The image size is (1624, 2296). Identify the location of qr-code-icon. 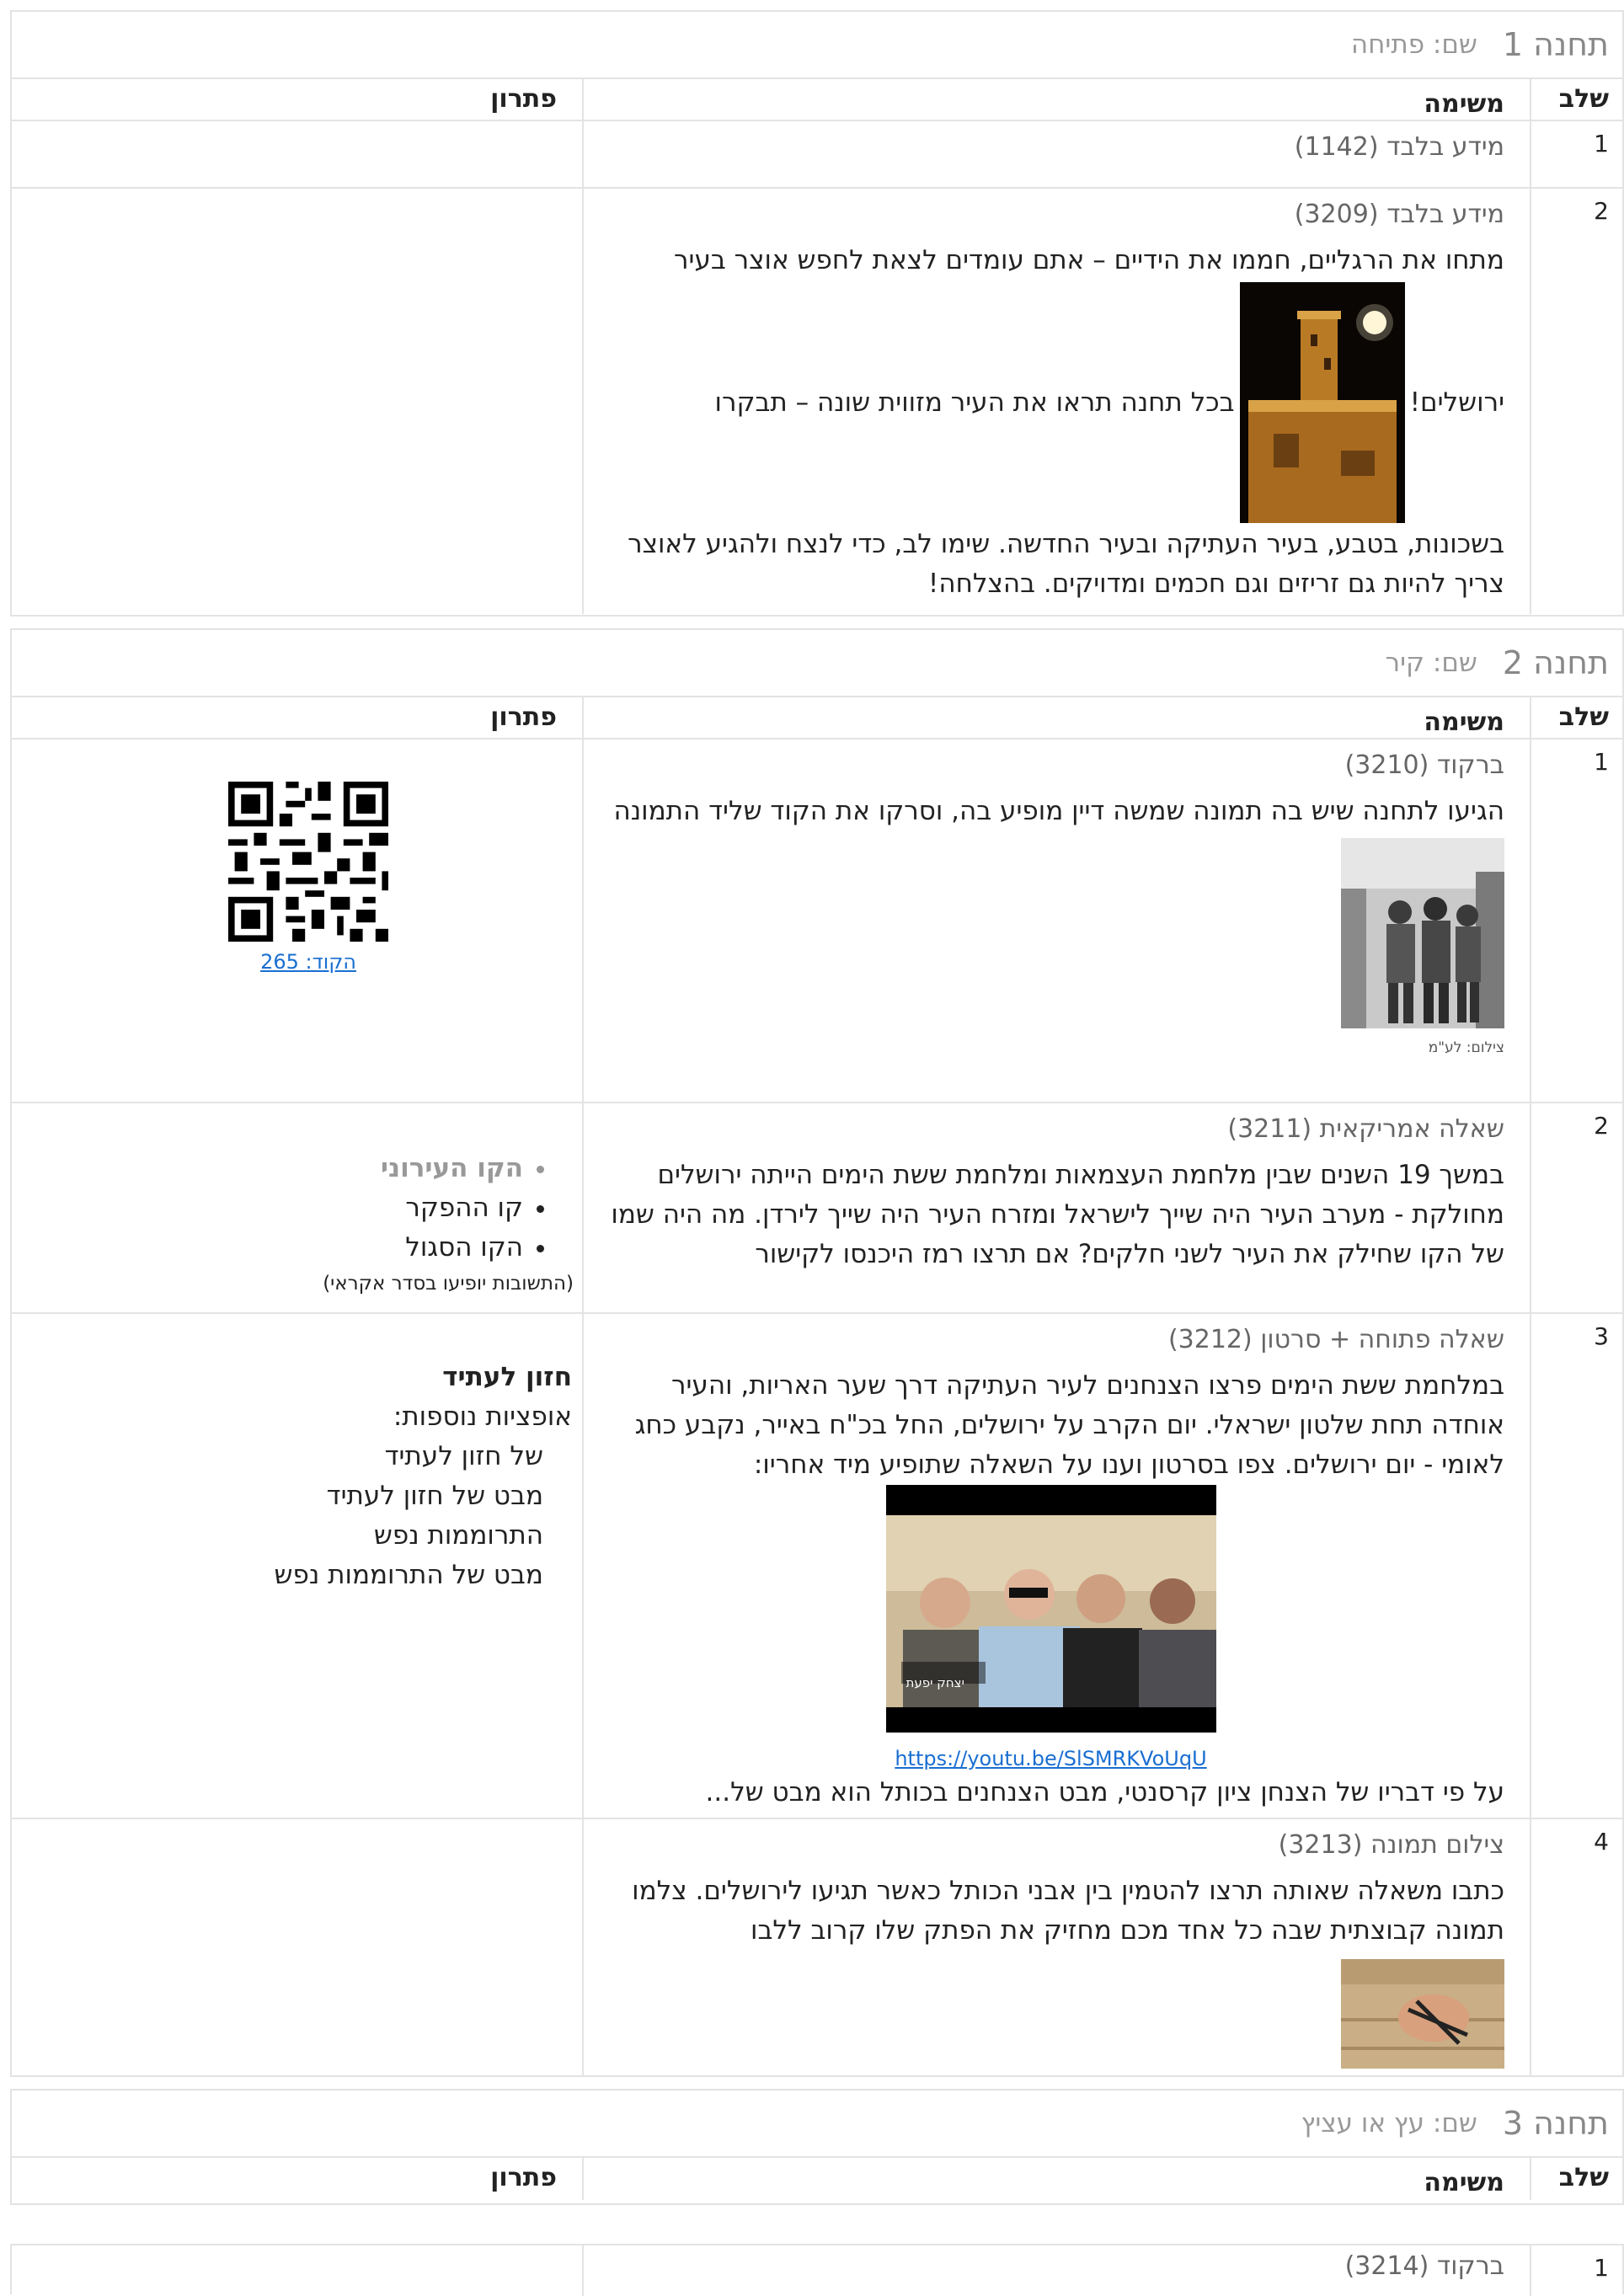
(308, 862).